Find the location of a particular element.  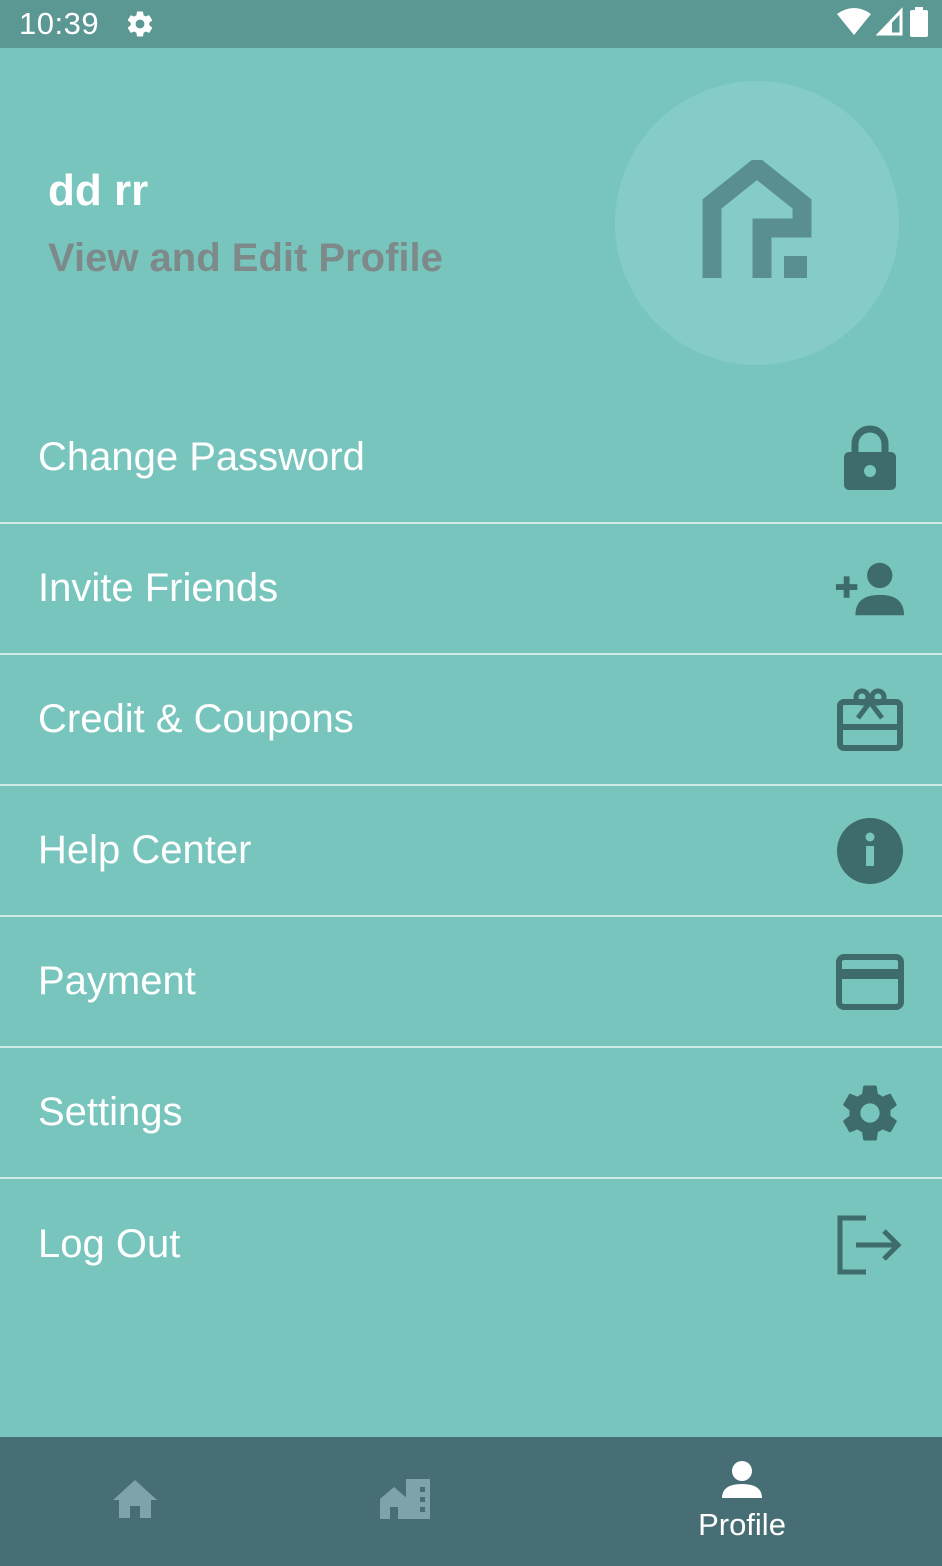

status-bar: 10:39 is located at coordinates (471, 24).